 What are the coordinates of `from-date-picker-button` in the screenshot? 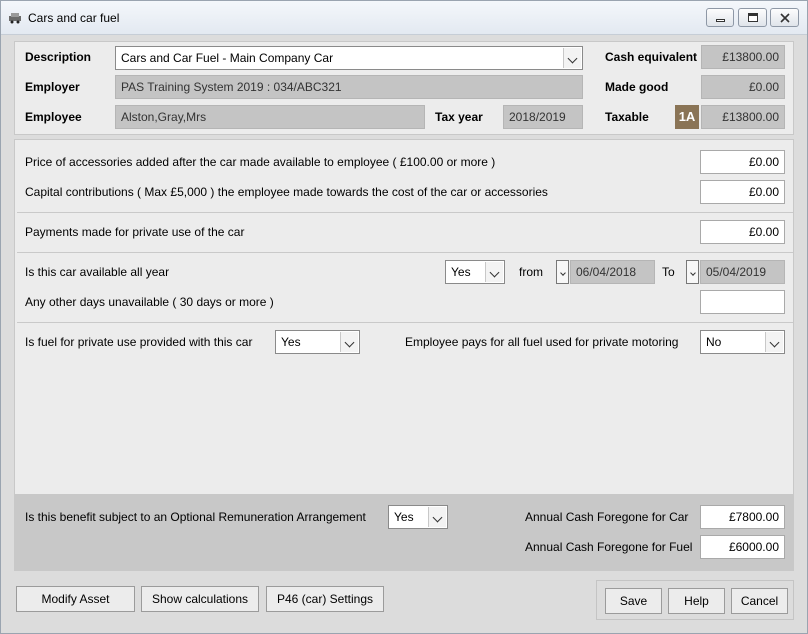 It's located at (562, 272).